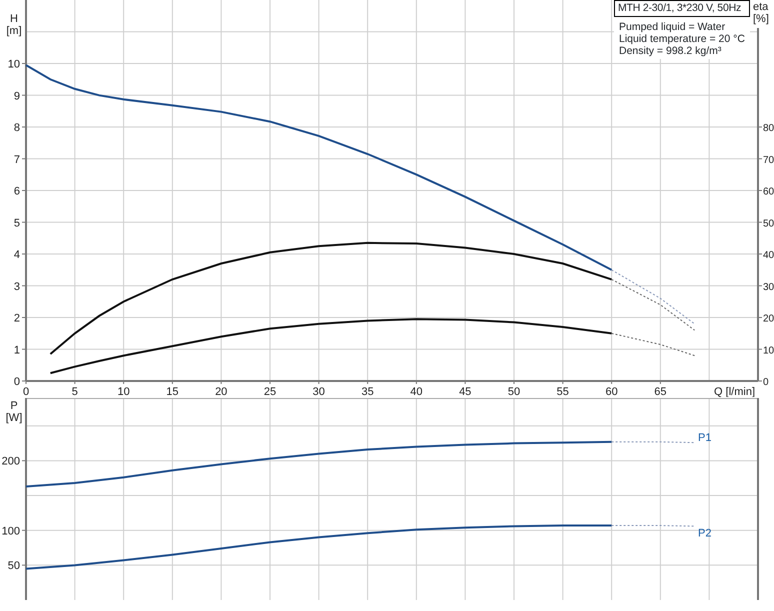 This screenshot has width=774, height=611. What do you see at coordinates (705, 438) in the screenshot?
I see `series-label: P1` at bounding box center [705, 438].